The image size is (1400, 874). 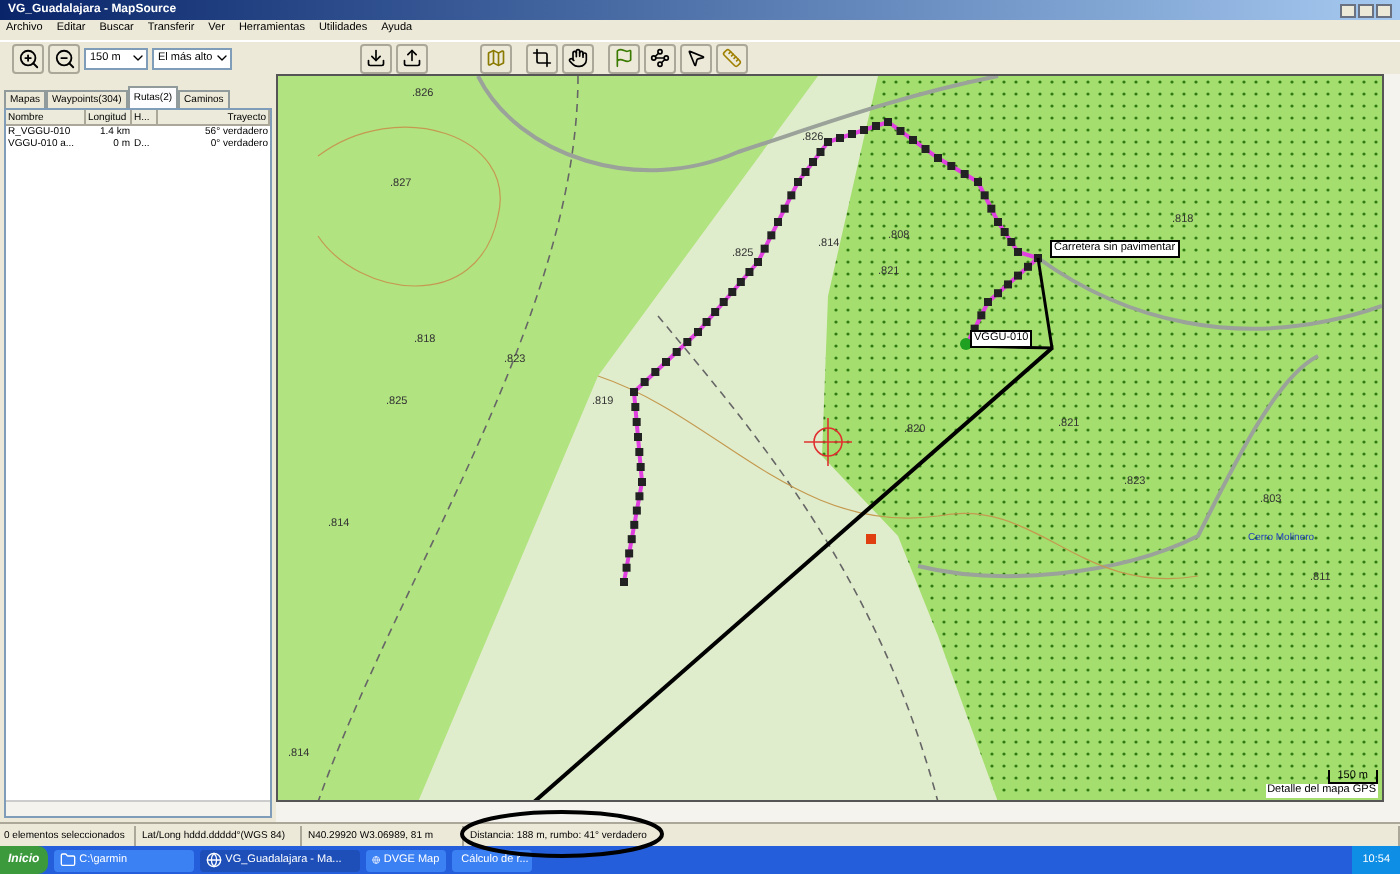 I want to click on pointer-icon, so click(x=696, y=58).